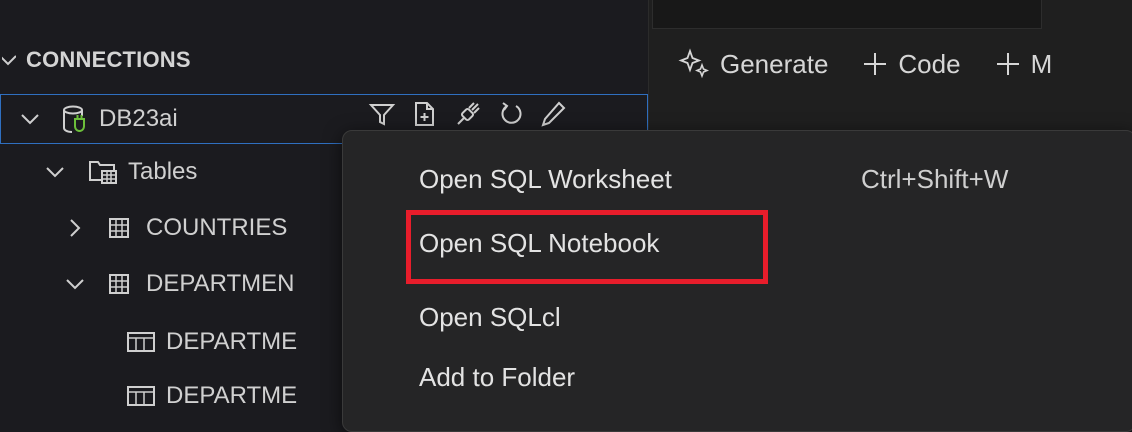  What do you see at coordinates (220, 283) in the screenshot?
I see `tree-item-label: DEPARTMEN` at bounding box center [220, 283].